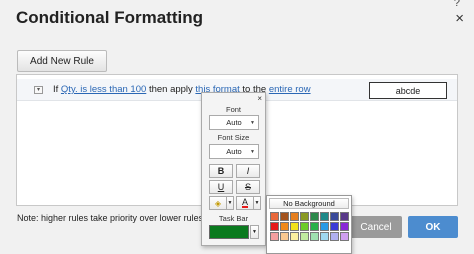 This screenshot has height=254, width=474. I want to click on add-new-rule-button: Add New Rule, so click(62, 61).